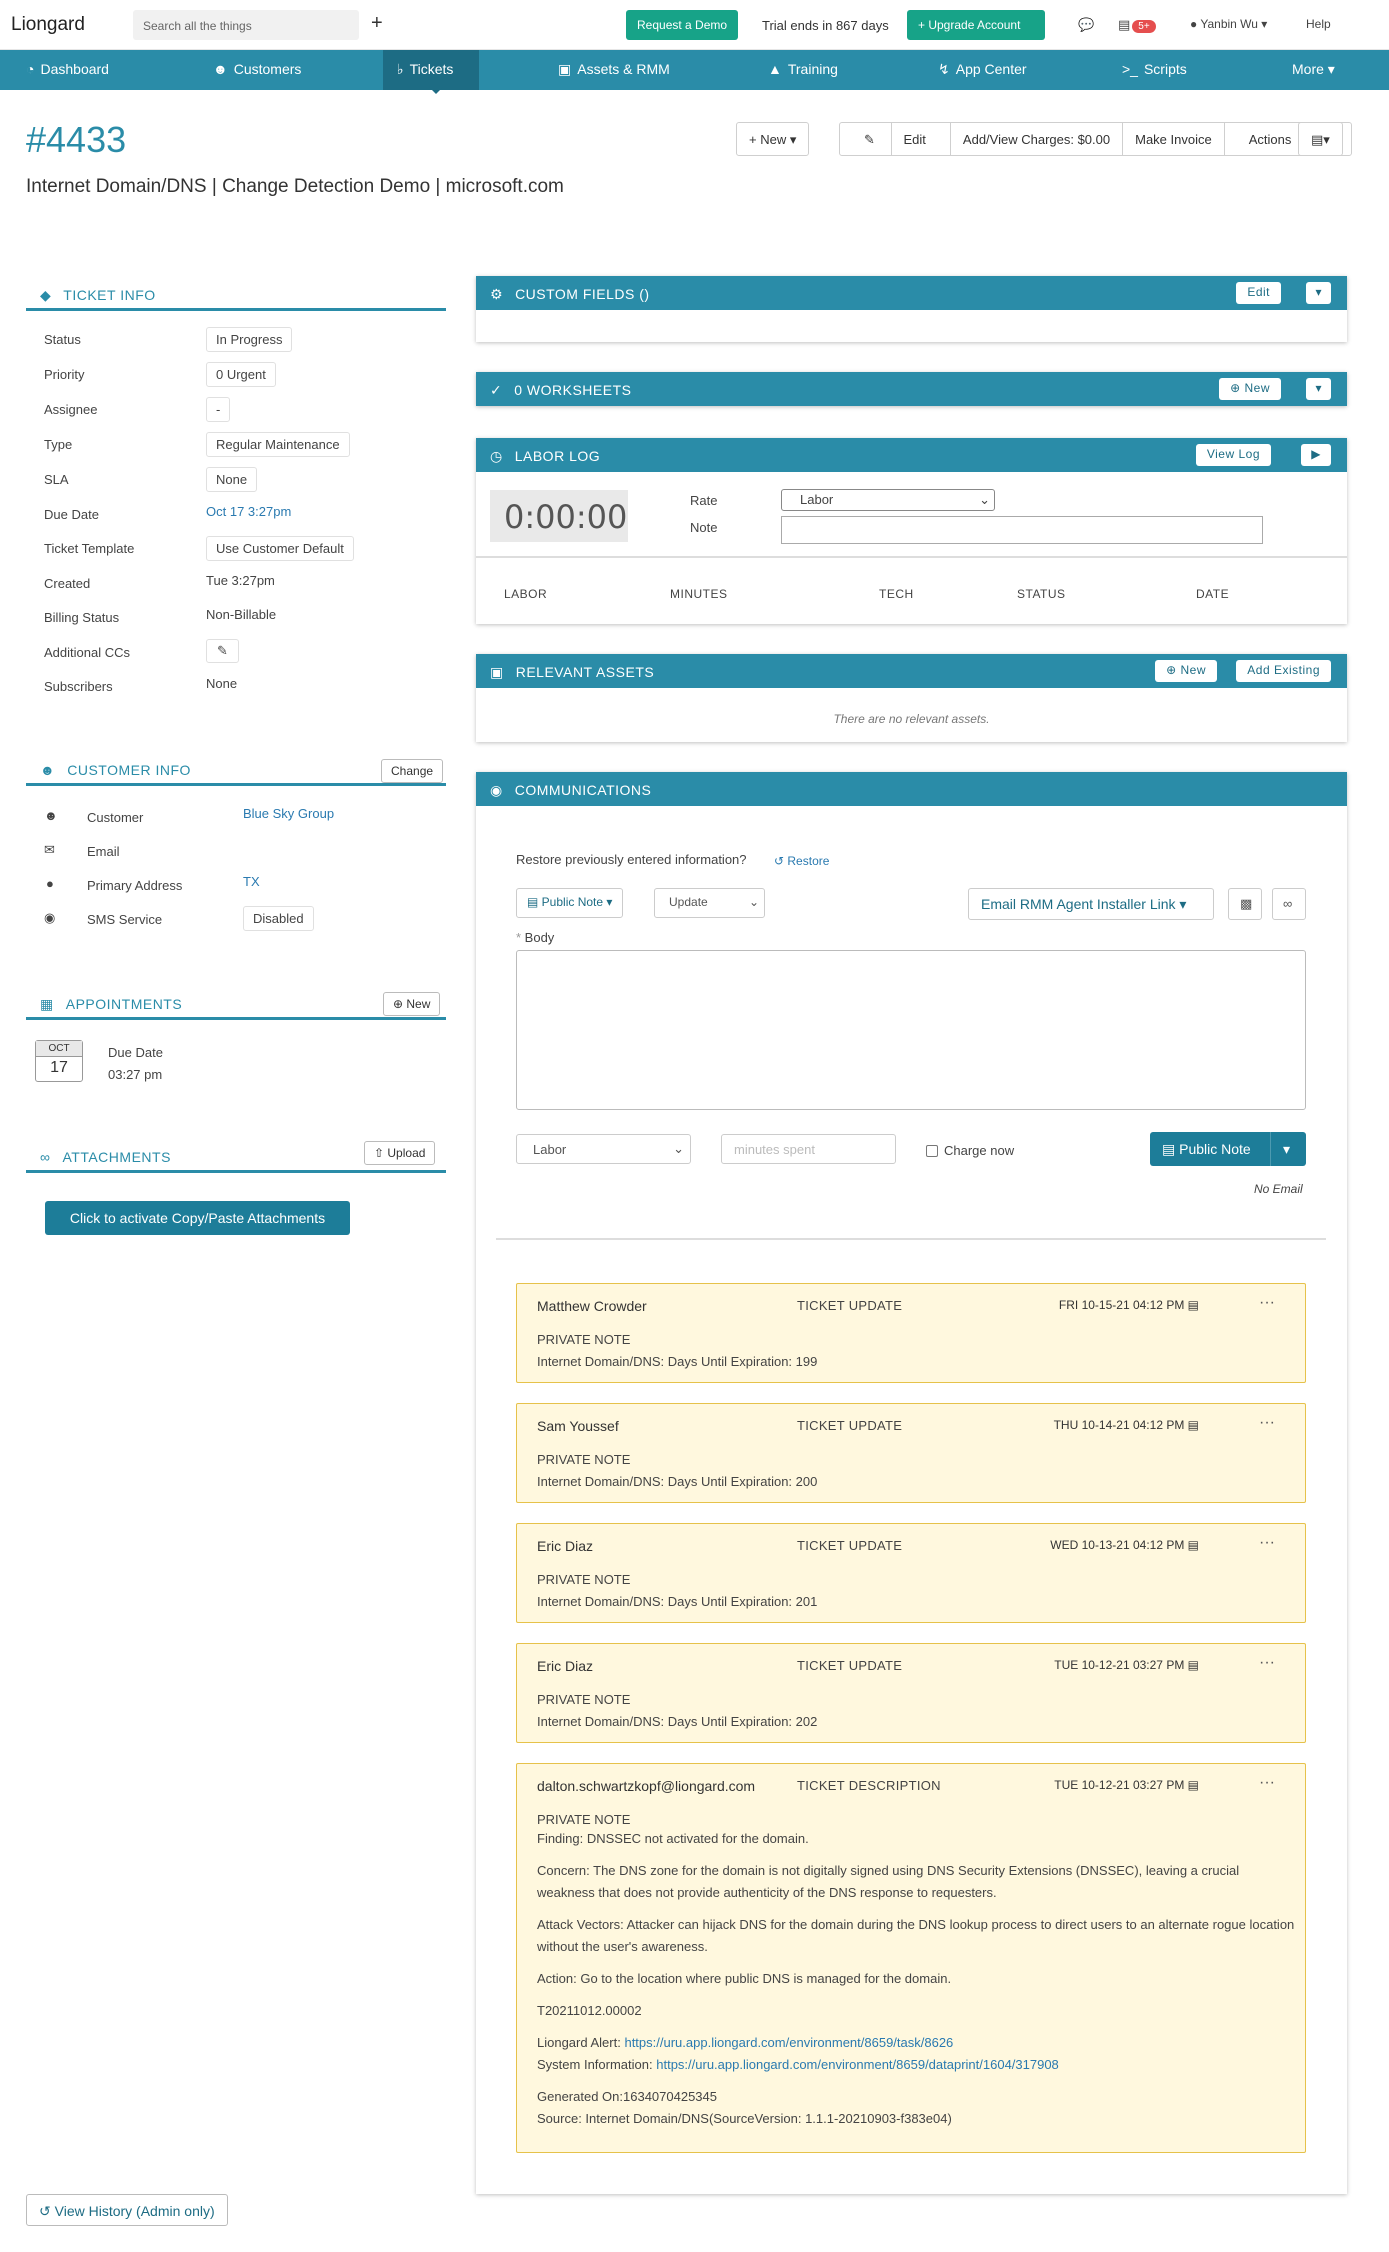 Image resolution: width=1389 pixels, height=2252 pixels. I want to click on new-worksheet-button: ⊕ New, so click(1250, 389).